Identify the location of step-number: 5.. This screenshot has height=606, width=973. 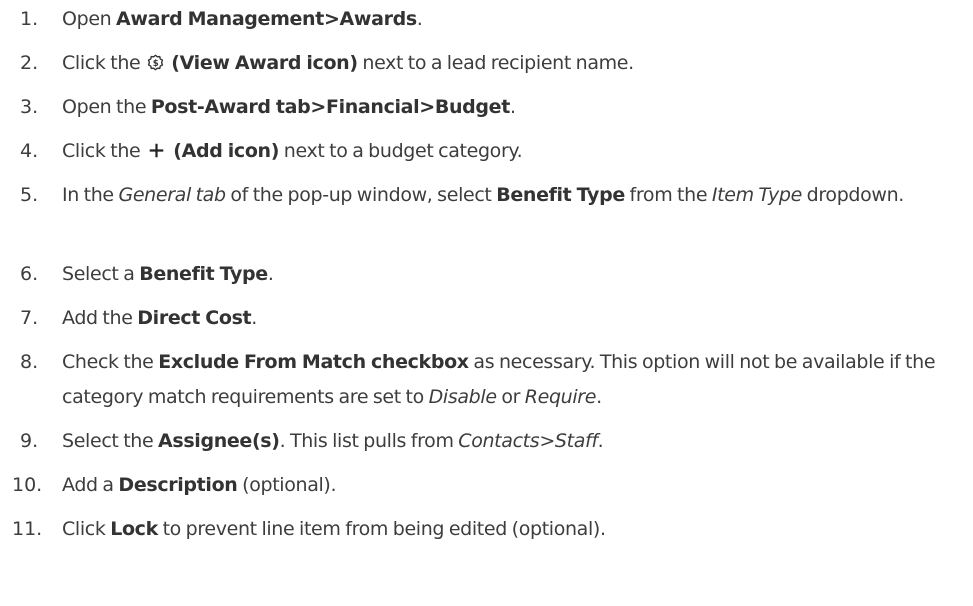
(29, 195).